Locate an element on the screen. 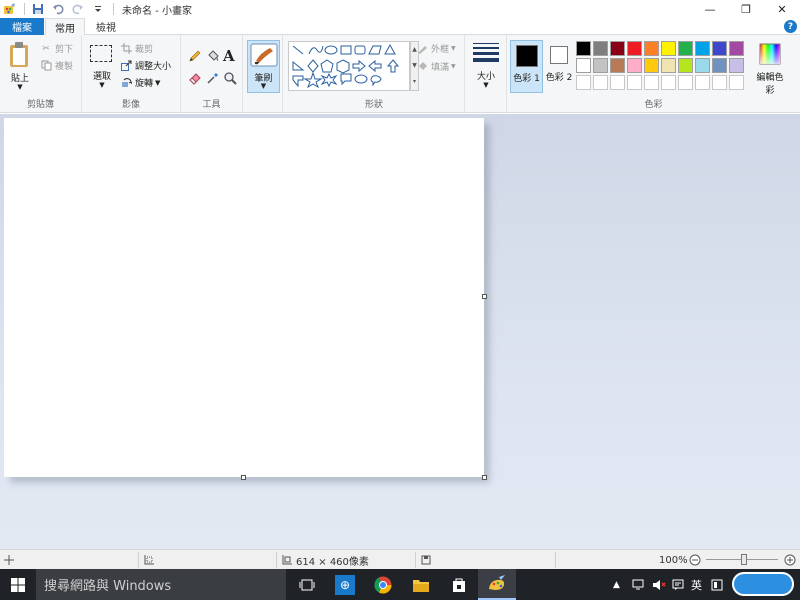 The width and height of the screenshot is (800, 600). task-view-button is located at coordinates (307, 584).